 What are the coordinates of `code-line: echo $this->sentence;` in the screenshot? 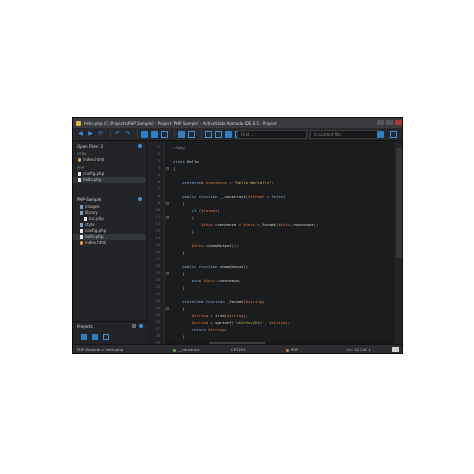 It's located at (207, 280).